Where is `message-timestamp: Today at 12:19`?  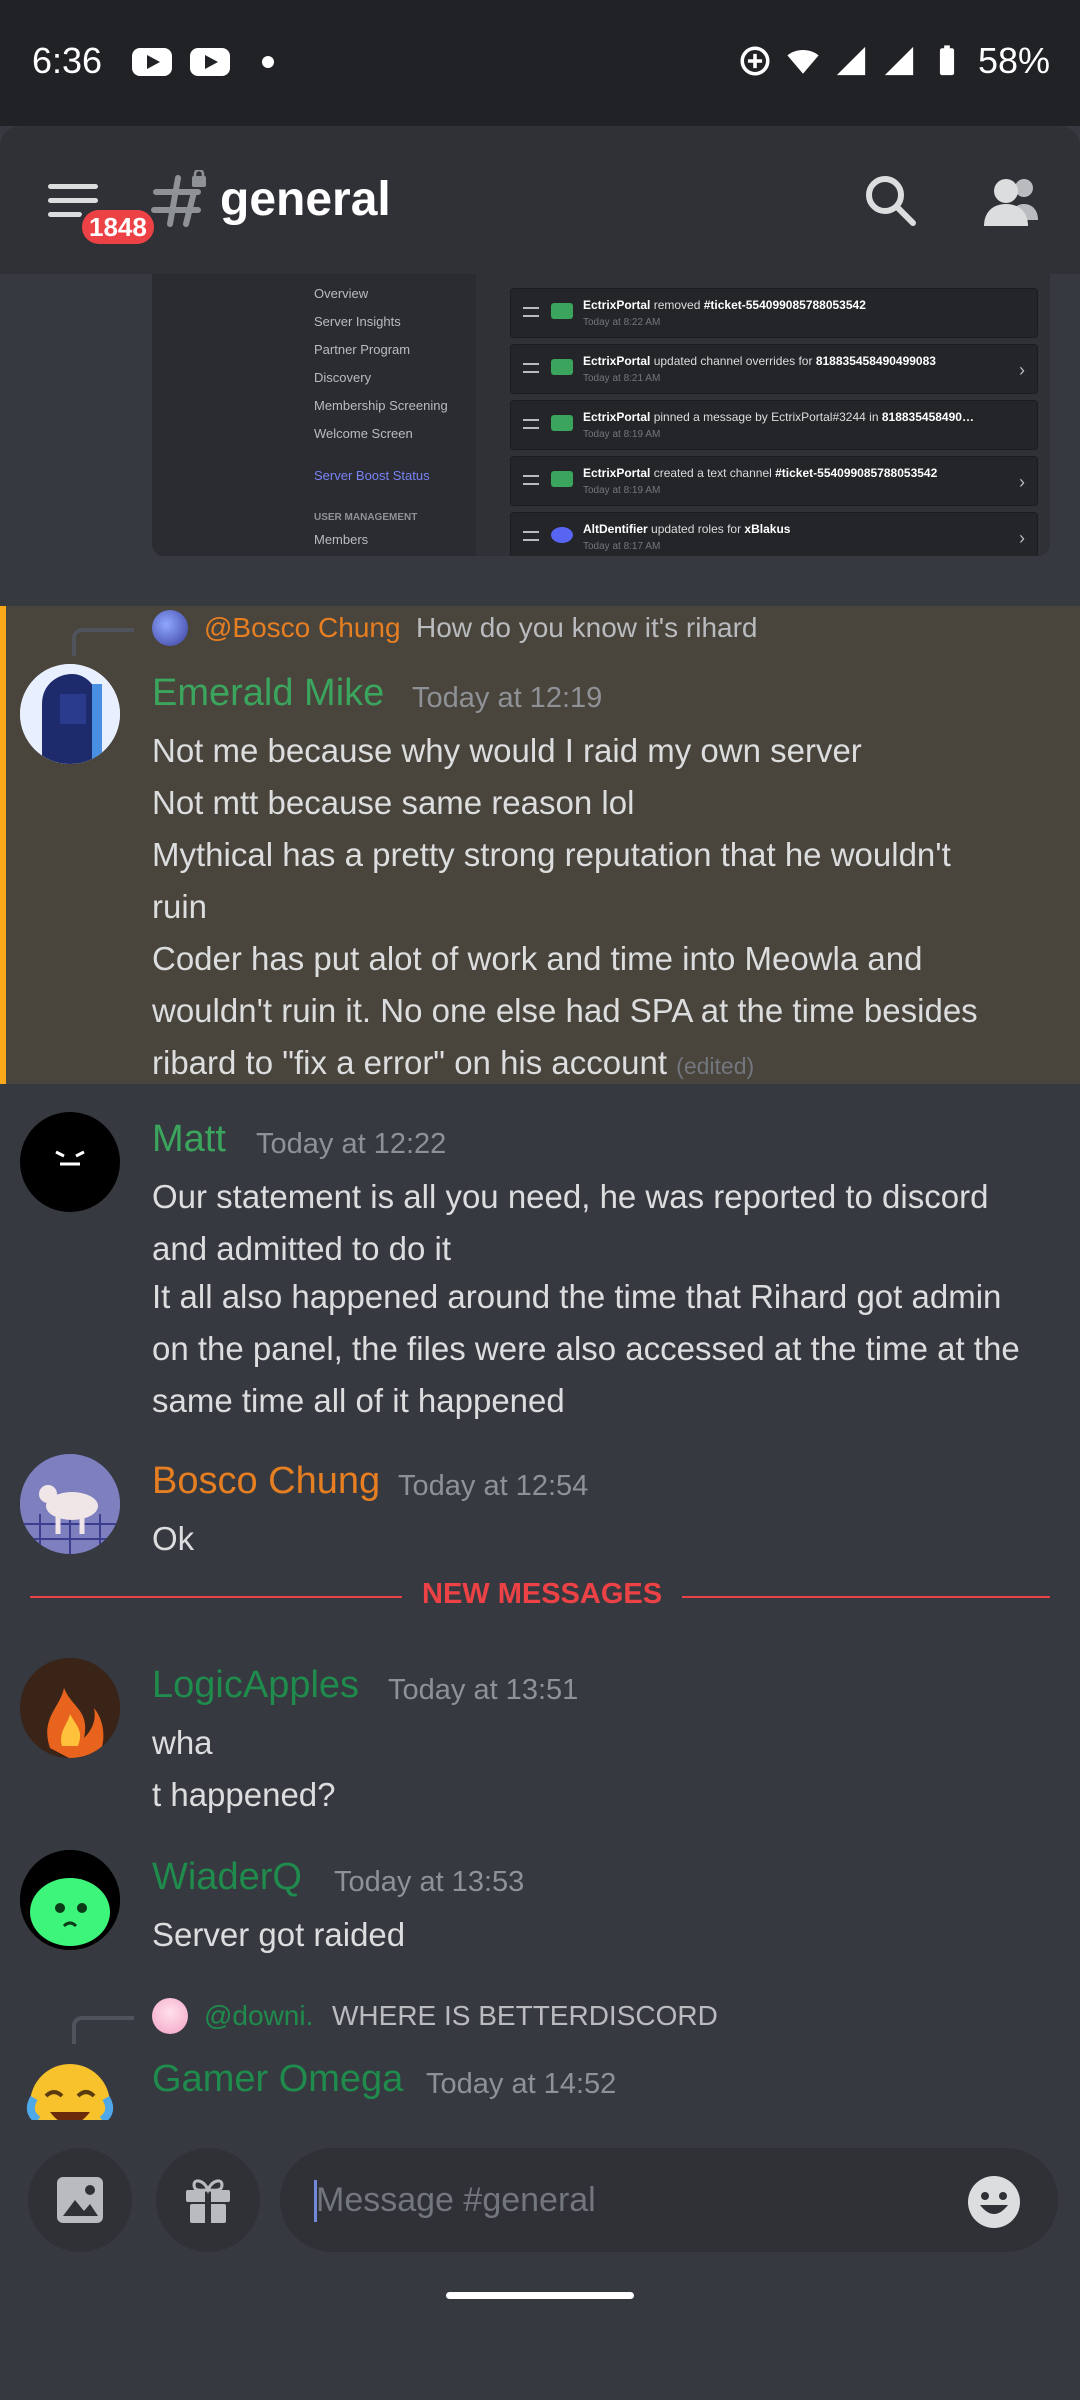
message-timestamp: Today at 12:19 is located at coordinates (507, 698).